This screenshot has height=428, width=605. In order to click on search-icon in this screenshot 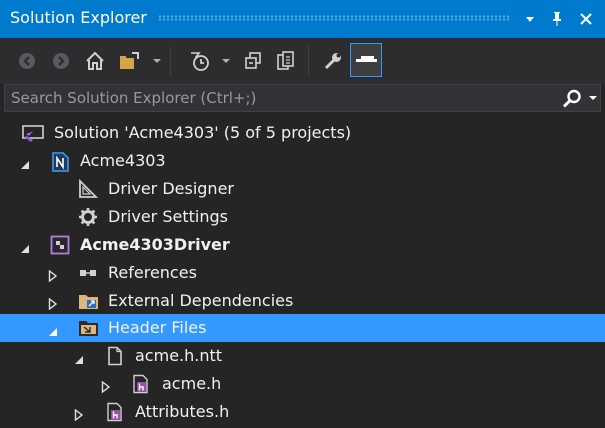, I will do `click(572, 99)`.